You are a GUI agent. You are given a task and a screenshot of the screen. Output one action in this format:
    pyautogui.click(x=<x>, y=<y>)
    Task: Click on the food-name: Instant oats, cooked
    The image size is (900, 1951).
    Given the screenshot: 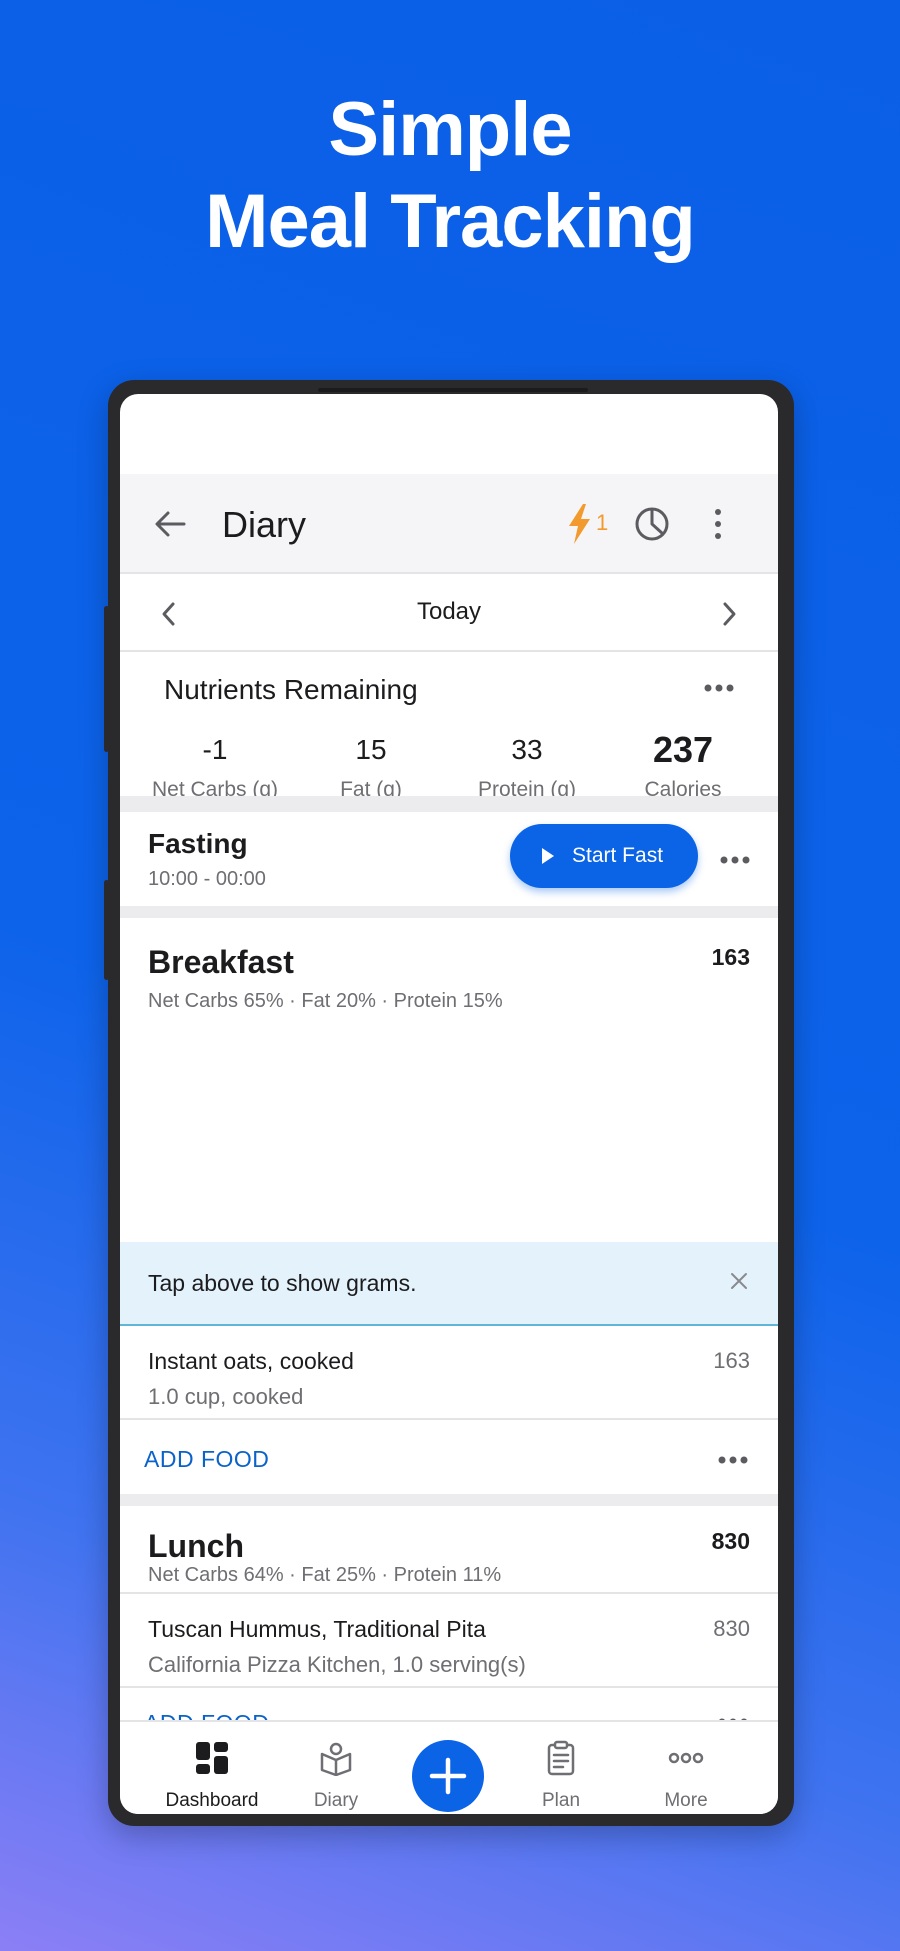 What is the action you would take?
    pyautogui.click(x=251, y=1361)
    